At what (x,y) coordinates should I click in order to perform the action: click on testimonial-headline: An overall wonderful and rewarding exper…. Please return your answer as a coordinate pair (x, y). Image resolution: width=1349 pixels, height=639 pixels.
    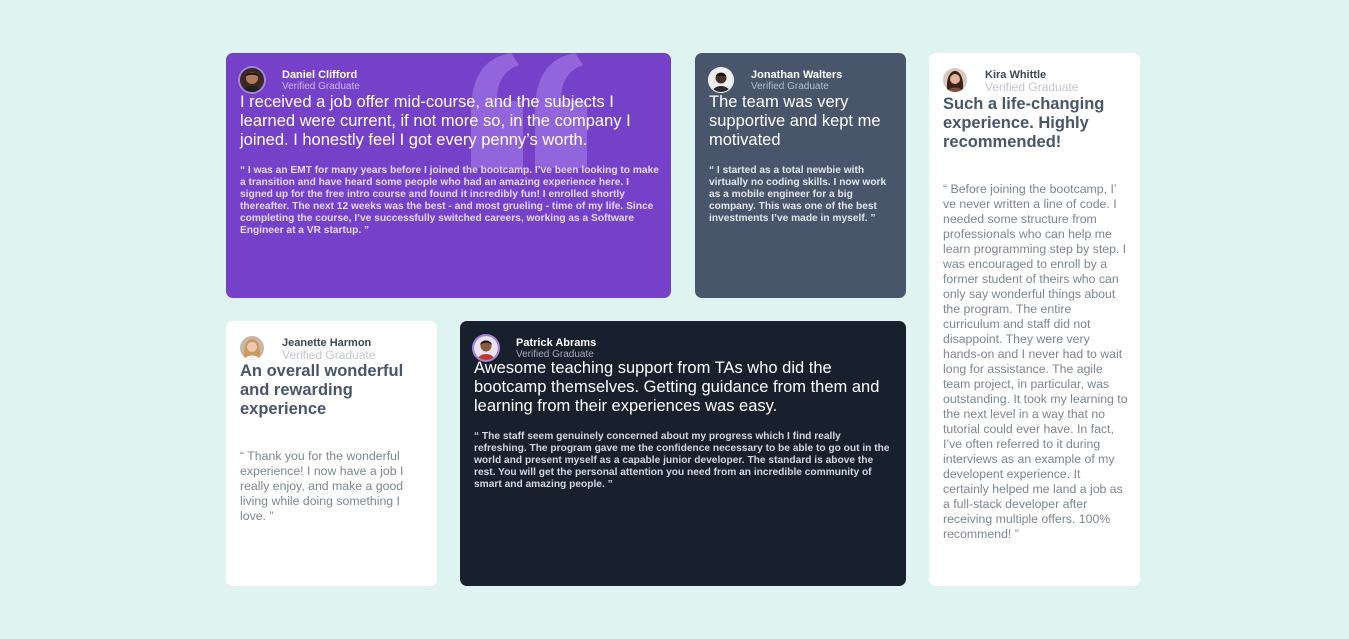
    Looking at the image, I should click on (322, 390).